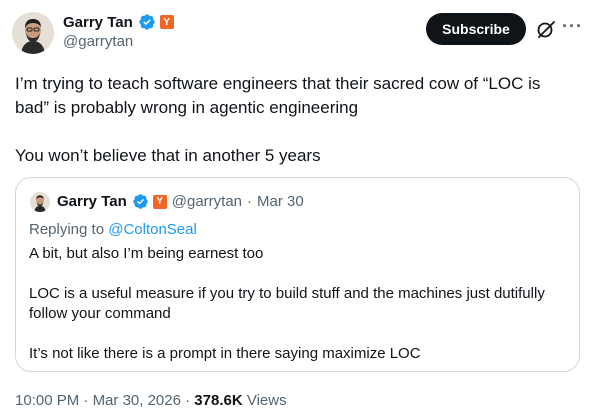 This screenshot has width=597, height=420. What do you see at coordinates (98, 41) in the screenshot?
I see `author-handle: @garrytan` at bounding box center [98, 41].